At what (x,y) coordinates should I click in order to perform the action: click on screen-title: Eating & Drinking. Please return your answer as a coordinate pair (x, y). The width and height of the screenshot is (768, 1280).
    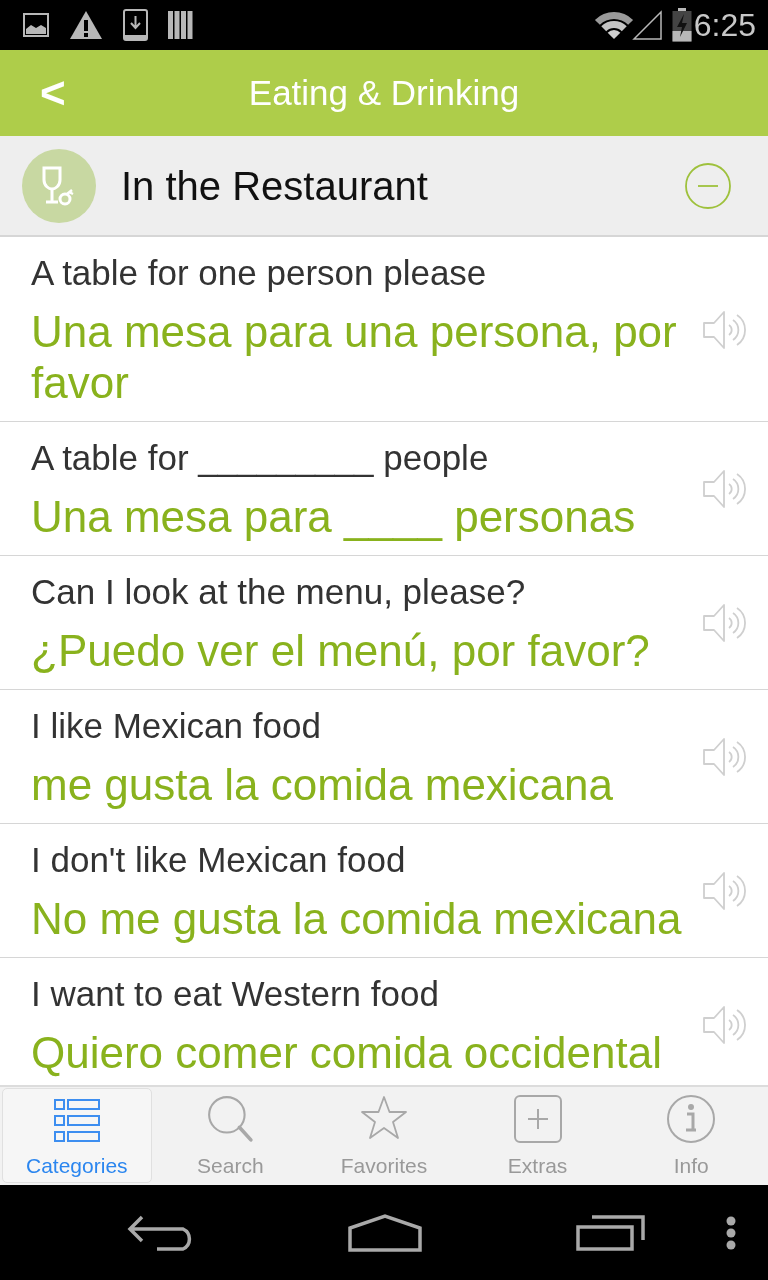
    Looking at the image, I should click on (384, 93).